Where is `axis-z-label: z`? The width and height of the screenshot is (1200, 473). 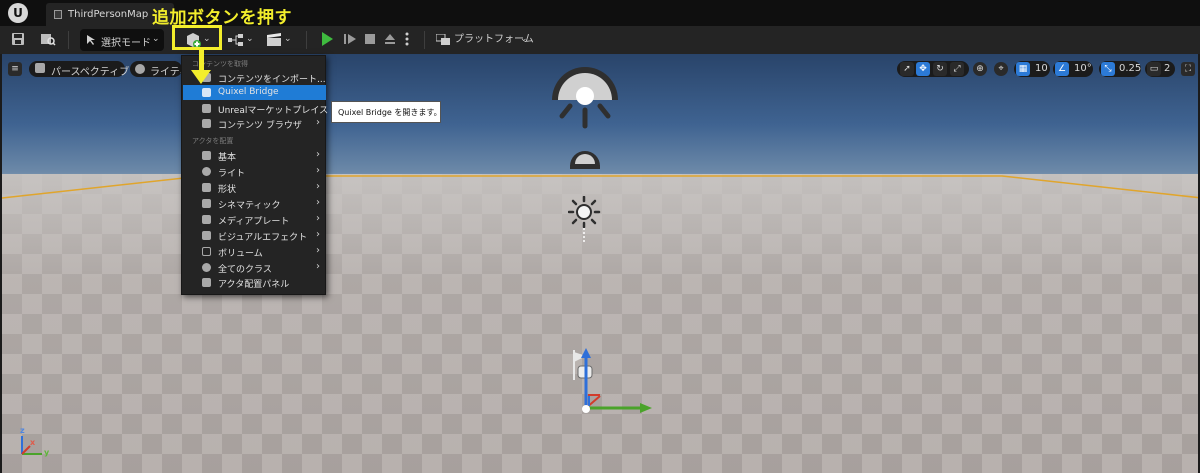 axis-z-label: z is located at coordinates (22, 430).